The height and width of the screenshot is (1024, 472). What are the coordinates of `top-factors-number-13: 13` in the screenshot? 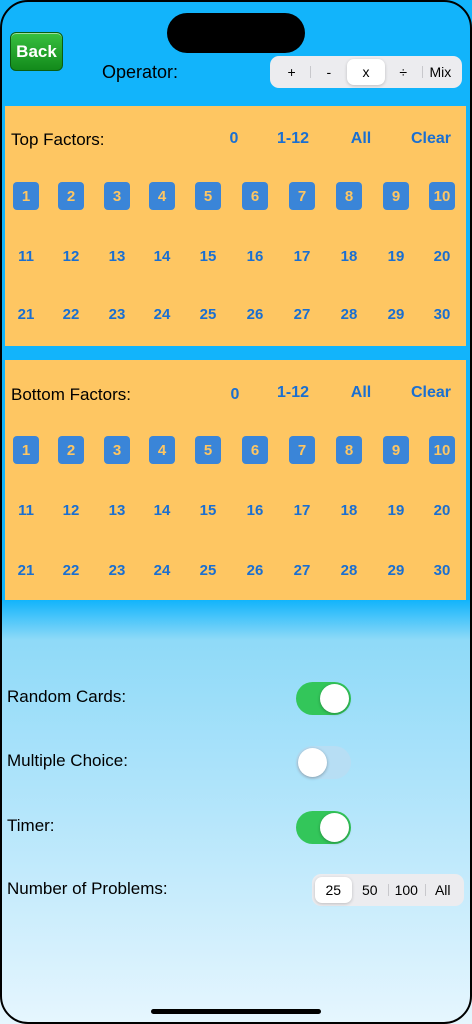 It's located at (117, 256).